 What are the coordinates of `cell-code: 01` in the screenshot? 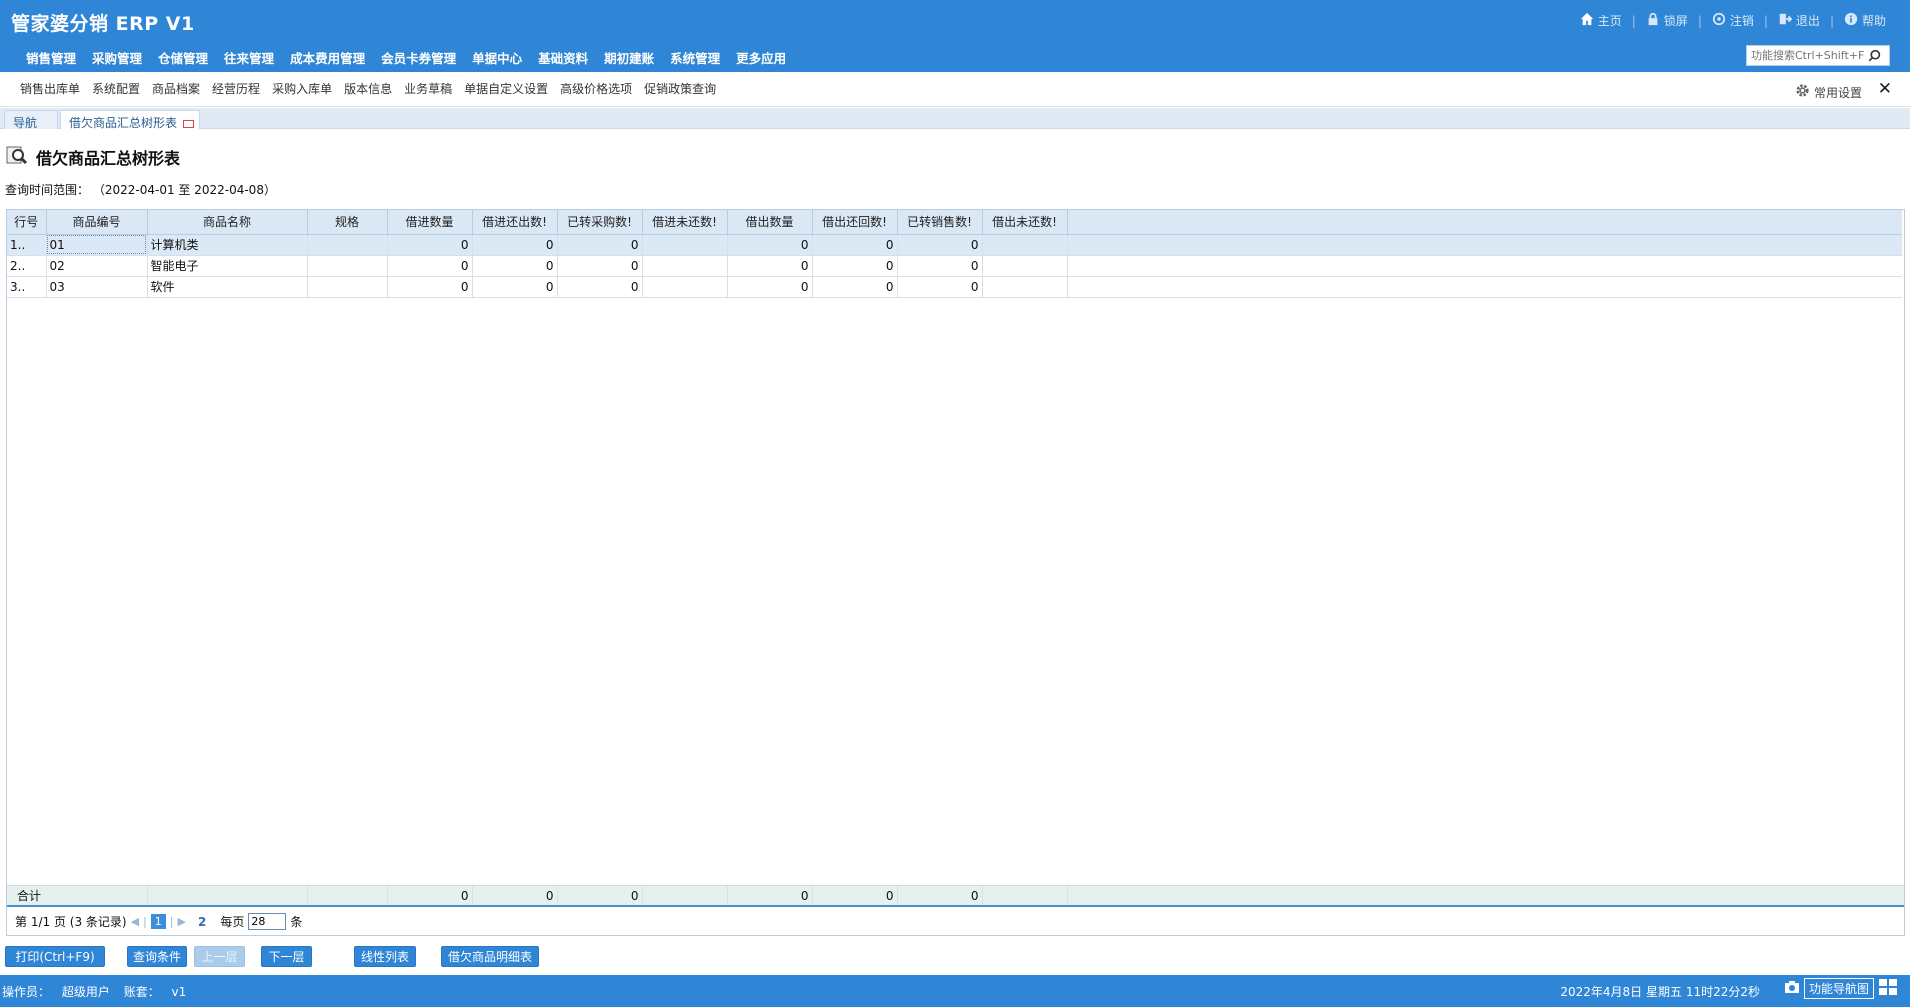 It's located at (97, 245).